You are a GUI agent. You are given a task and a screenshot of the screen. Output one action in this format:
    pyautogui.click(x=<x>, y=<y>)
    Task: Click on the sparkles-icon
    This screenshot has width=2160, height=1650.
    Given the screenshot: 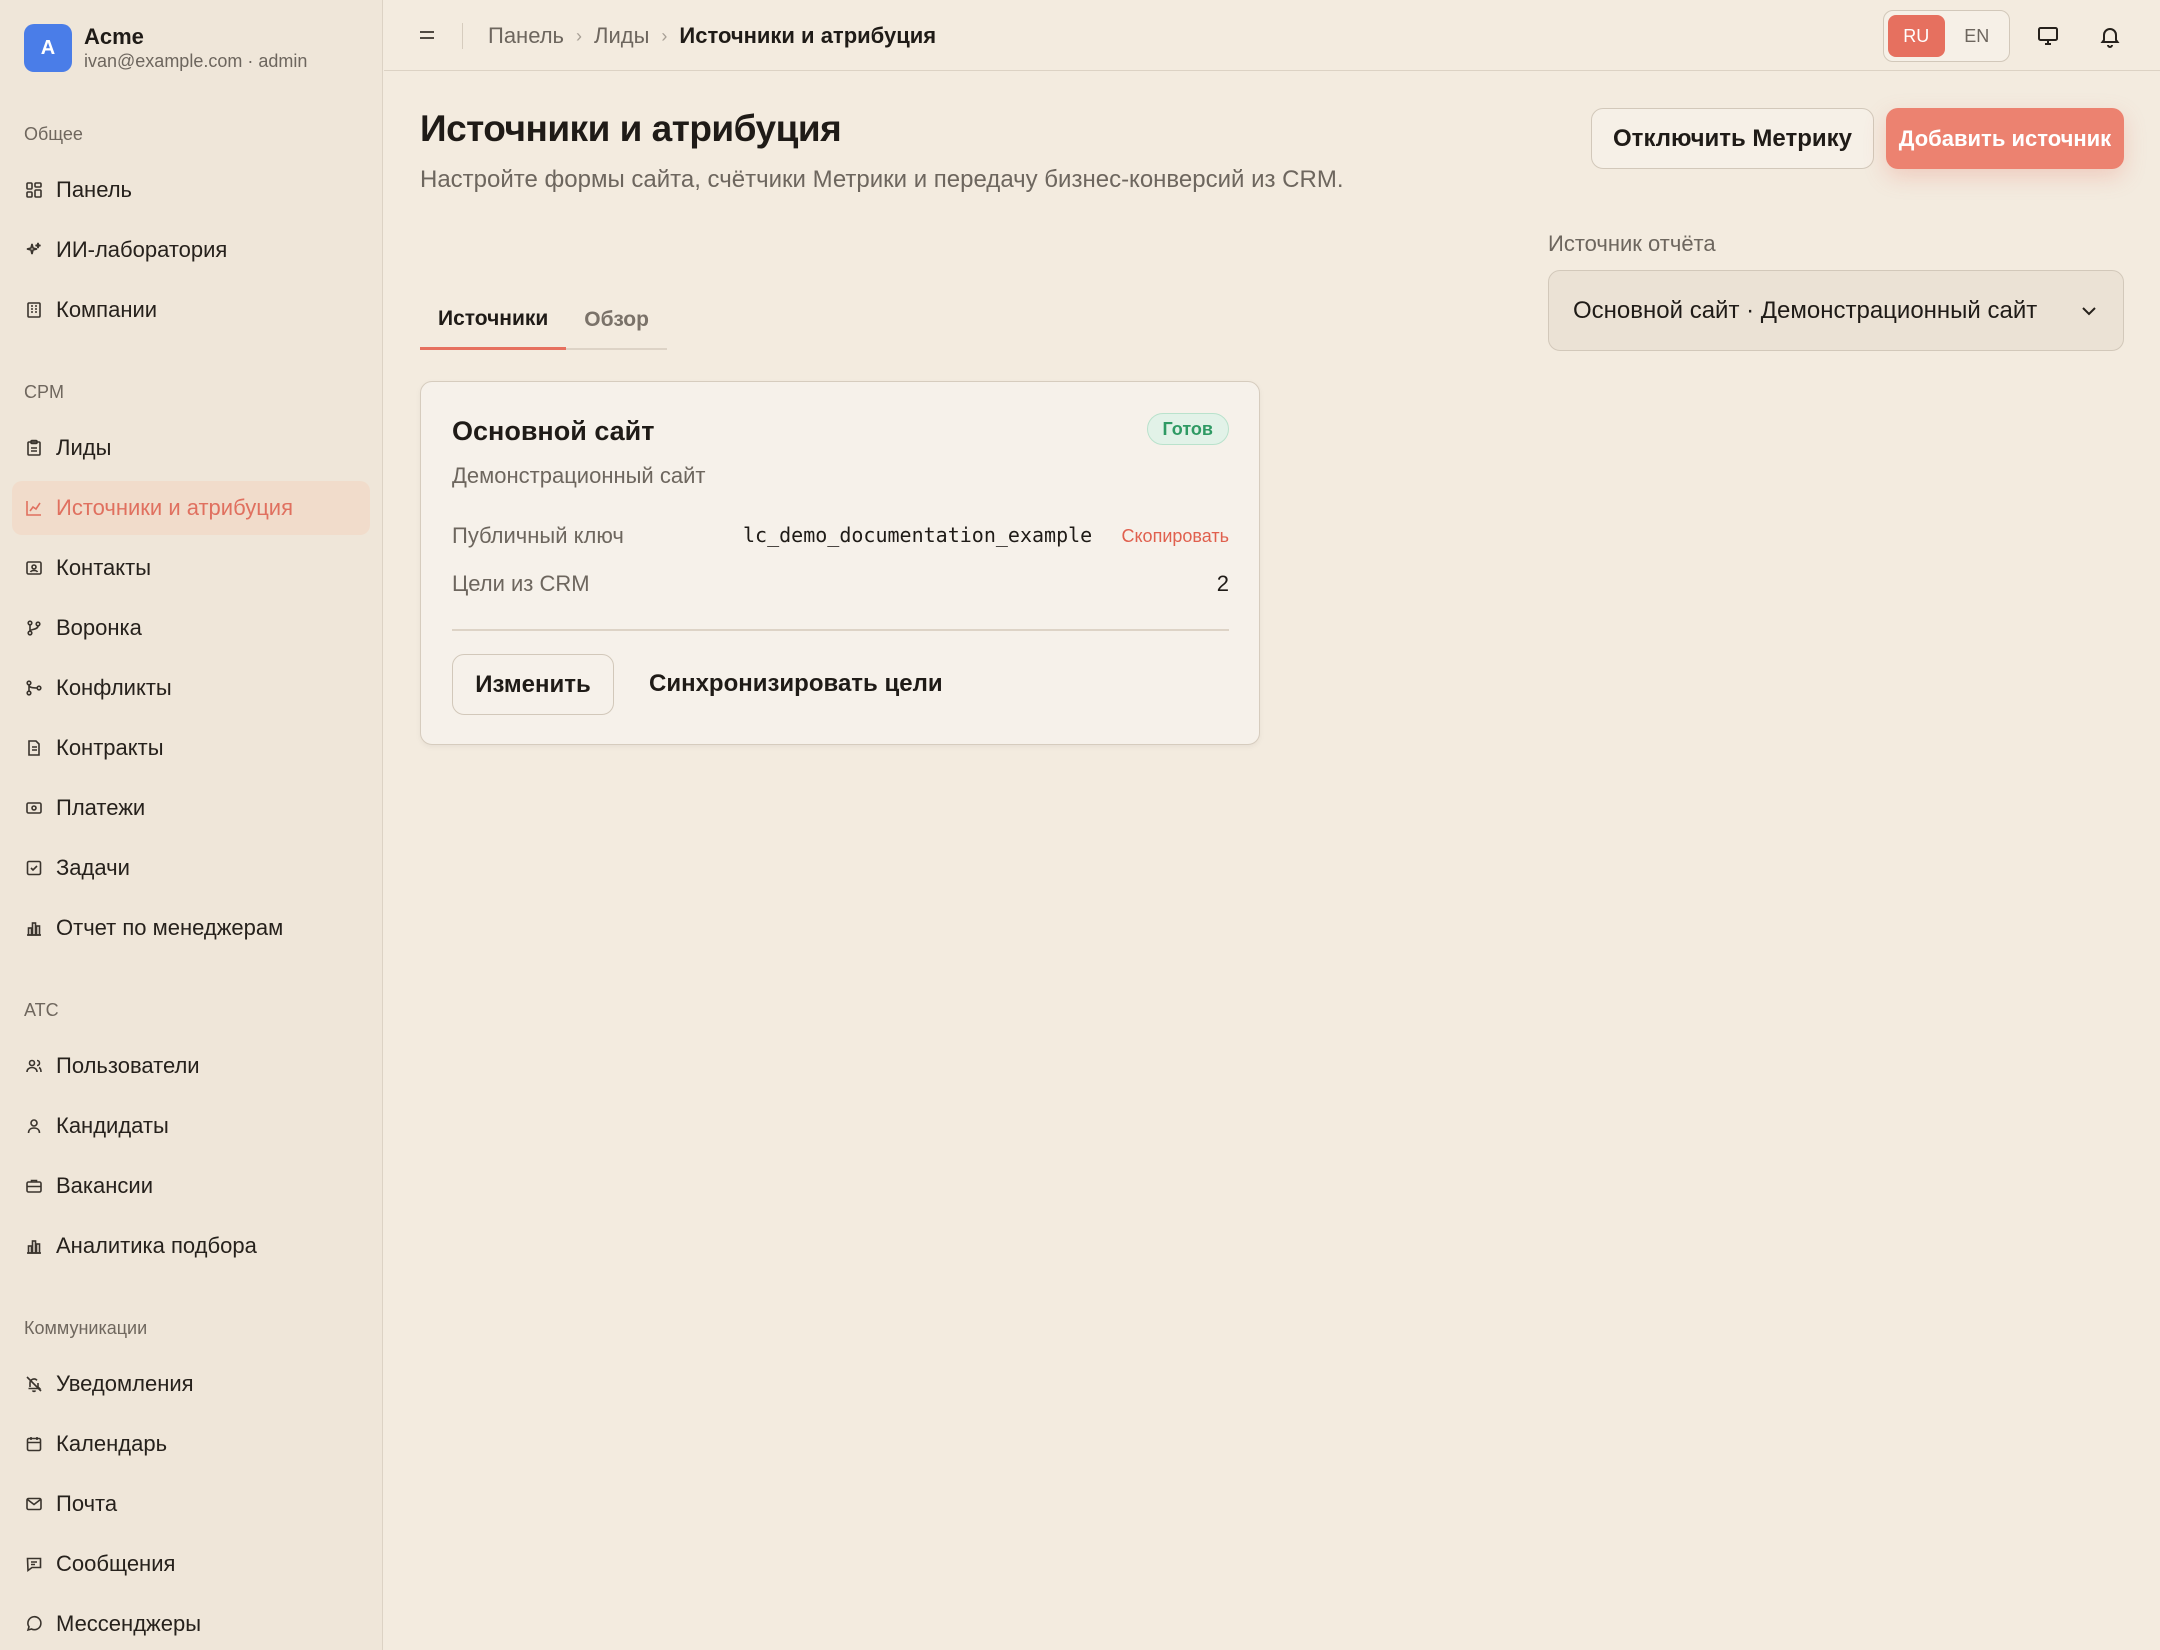 What is the action you would take?
    pyautogui.click(x=34, y=250)
    